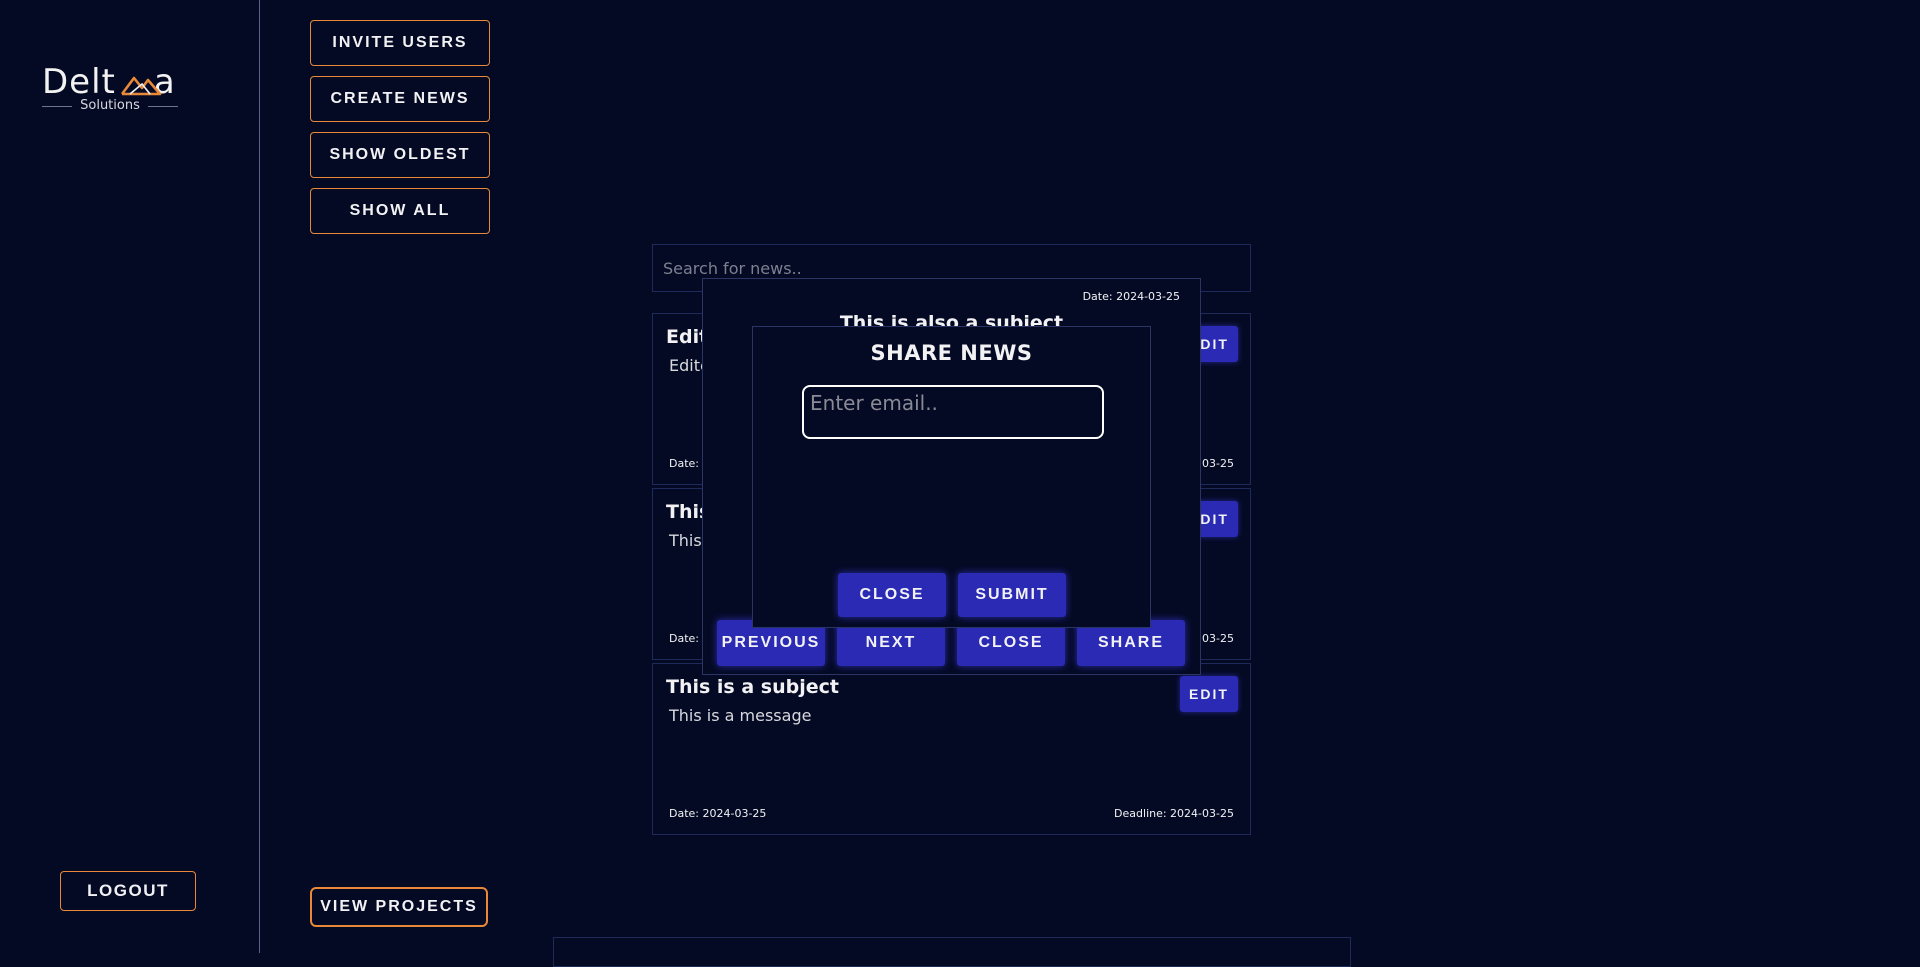 The height and width of the screenshot is (967, 1920). What do you see at coordinates (400, 99) in the screenshot?
I see `create-news-button: CREATE NEWS` at bounding box center [400, 99].